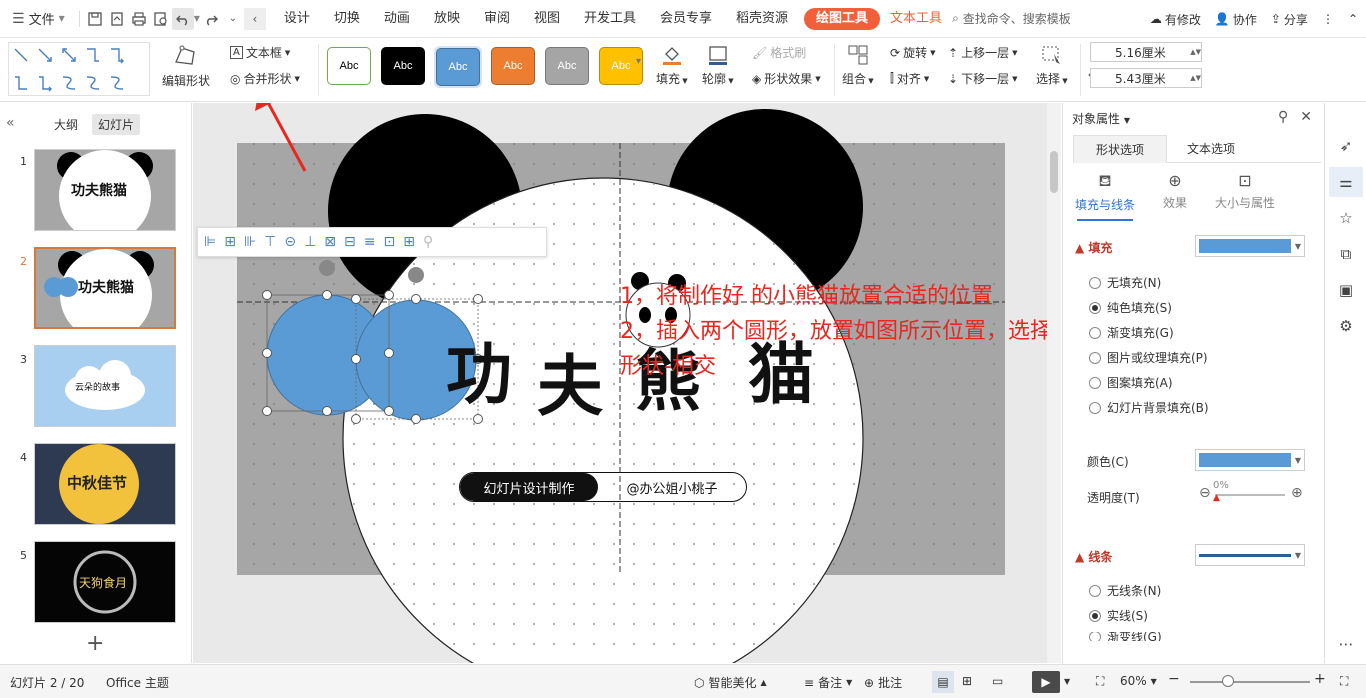 Image resolution: width=1366 pixels, height=698 pixels. Describe the element at coordinates (1149, 407) in the screenshot. I see `radio-background-fill: 幻灯片背景填充(B)` at that location.